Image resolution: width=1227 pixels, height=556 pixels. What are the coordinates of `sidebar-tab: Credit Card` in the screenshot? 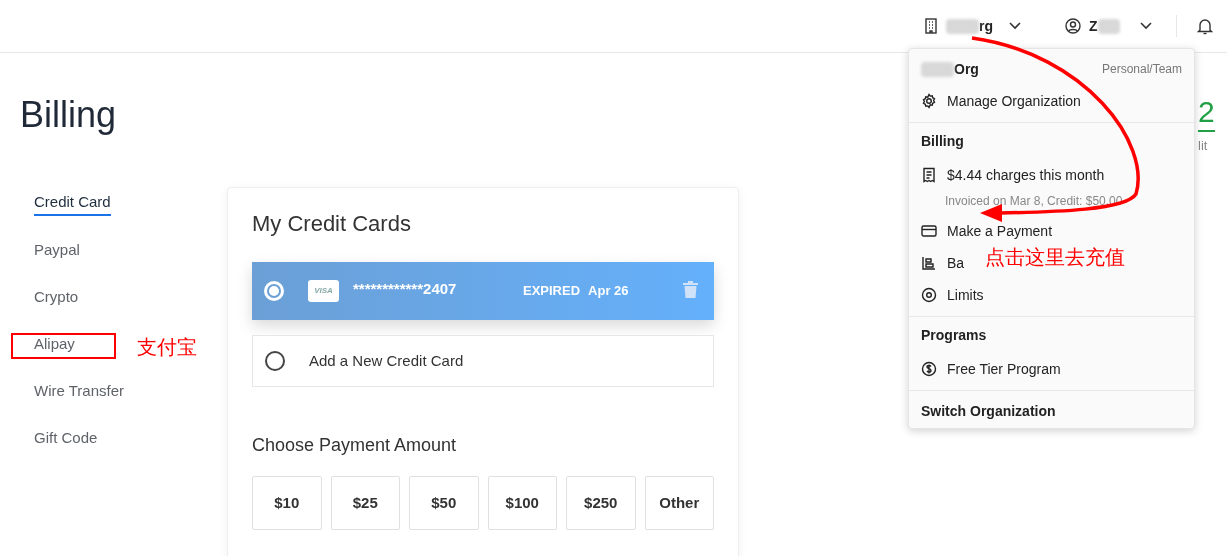 It's located at (72, 203).